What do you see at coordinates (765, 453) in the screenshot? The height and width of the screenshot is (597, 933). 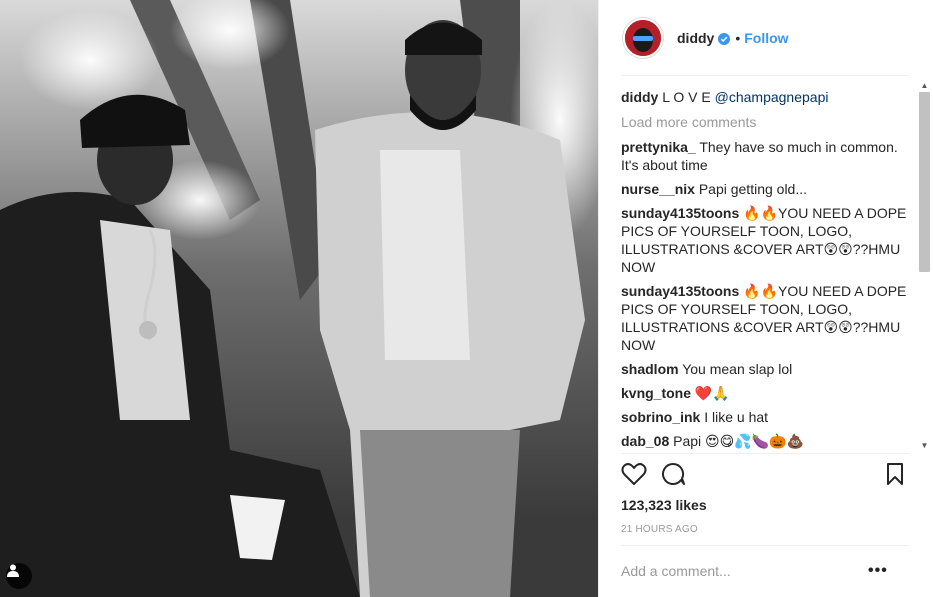 I see `actions-divider` at bounding box center [765, 453].